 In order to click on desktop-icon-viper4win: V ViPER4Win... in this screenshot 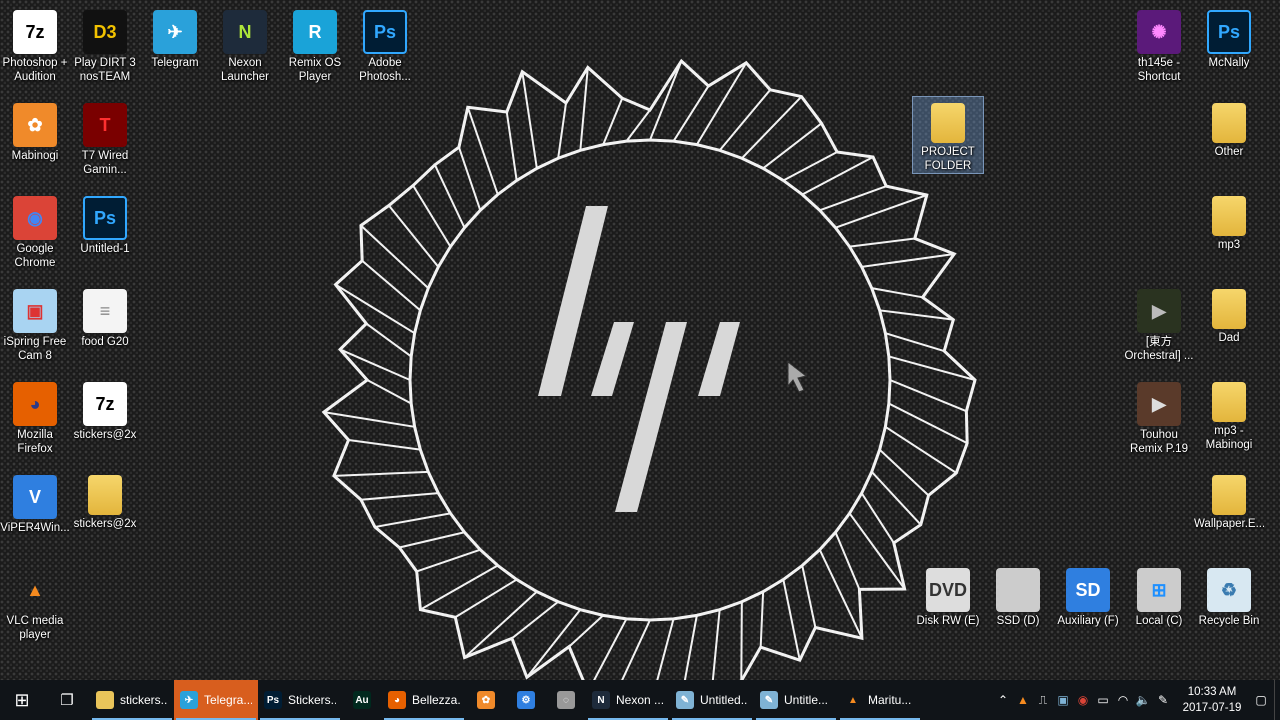, I will do `click(35, 502)`.